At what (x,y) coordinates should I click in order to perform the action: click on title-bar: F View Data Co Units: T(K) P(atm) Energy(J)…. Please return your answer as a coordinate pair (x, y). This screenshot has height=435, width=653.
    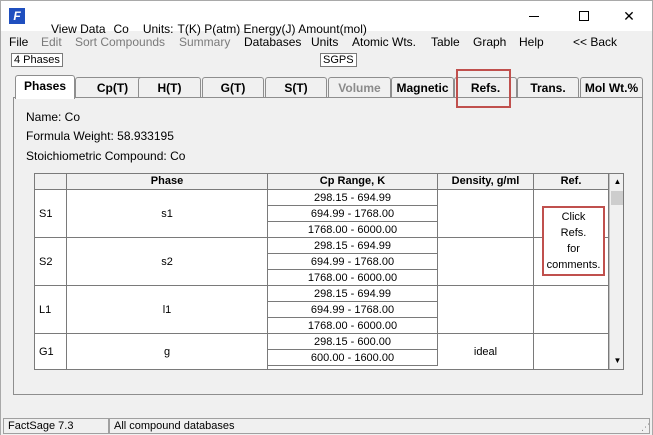
    Looking at the image, I should click on (326, 18).